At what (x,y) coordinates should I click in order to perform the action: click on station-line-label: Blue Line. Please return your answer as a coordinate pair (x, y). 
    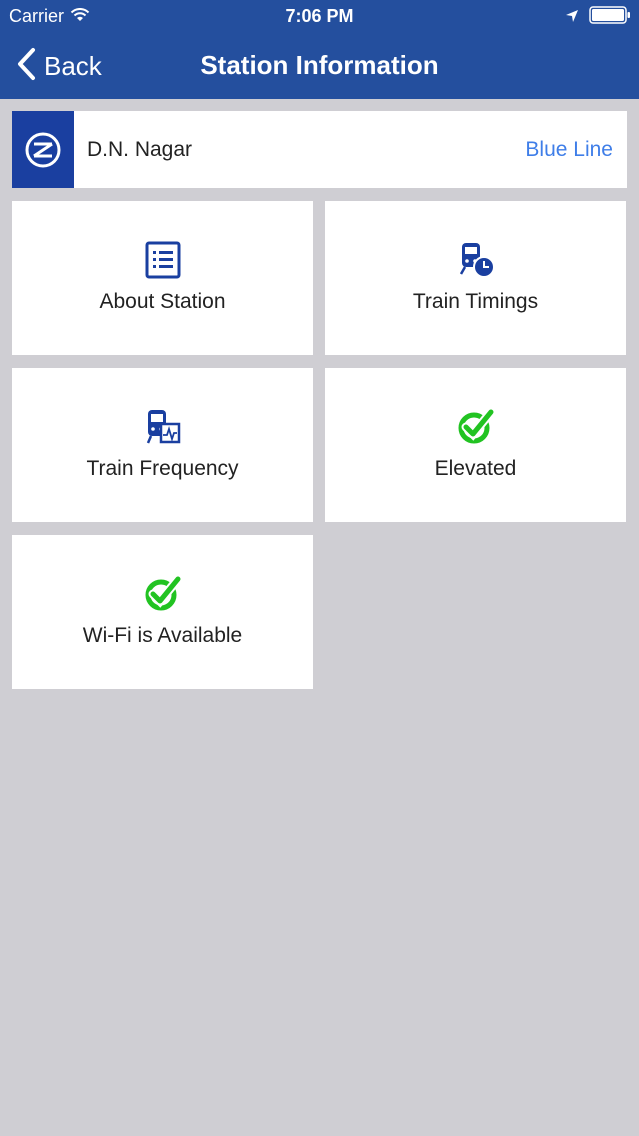
    Looking at the image, I should click on (569, 149).